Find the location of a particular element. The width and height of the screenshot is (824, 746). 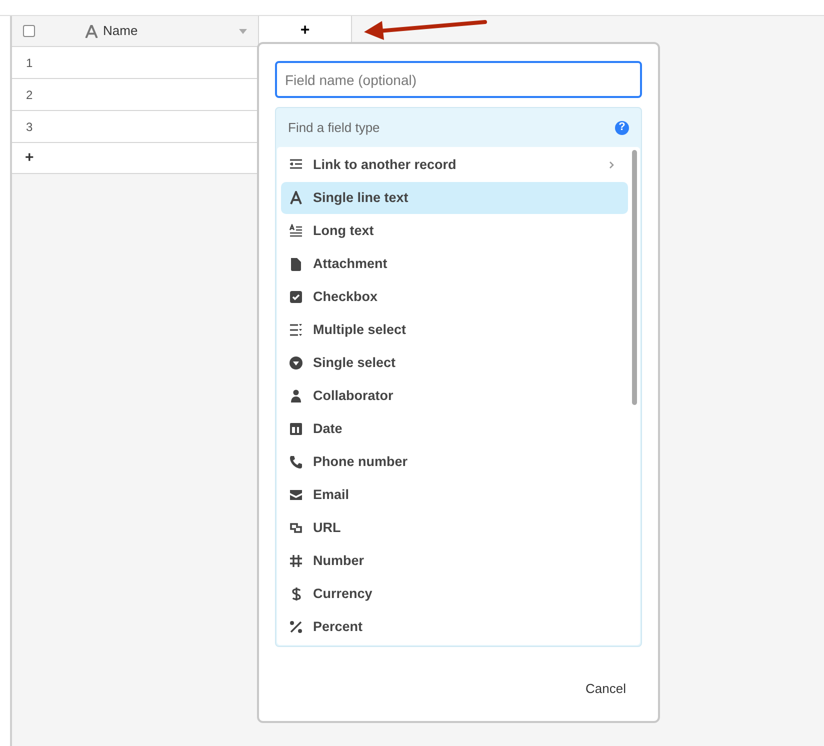

document-icon is located at coordinates (296, 264).